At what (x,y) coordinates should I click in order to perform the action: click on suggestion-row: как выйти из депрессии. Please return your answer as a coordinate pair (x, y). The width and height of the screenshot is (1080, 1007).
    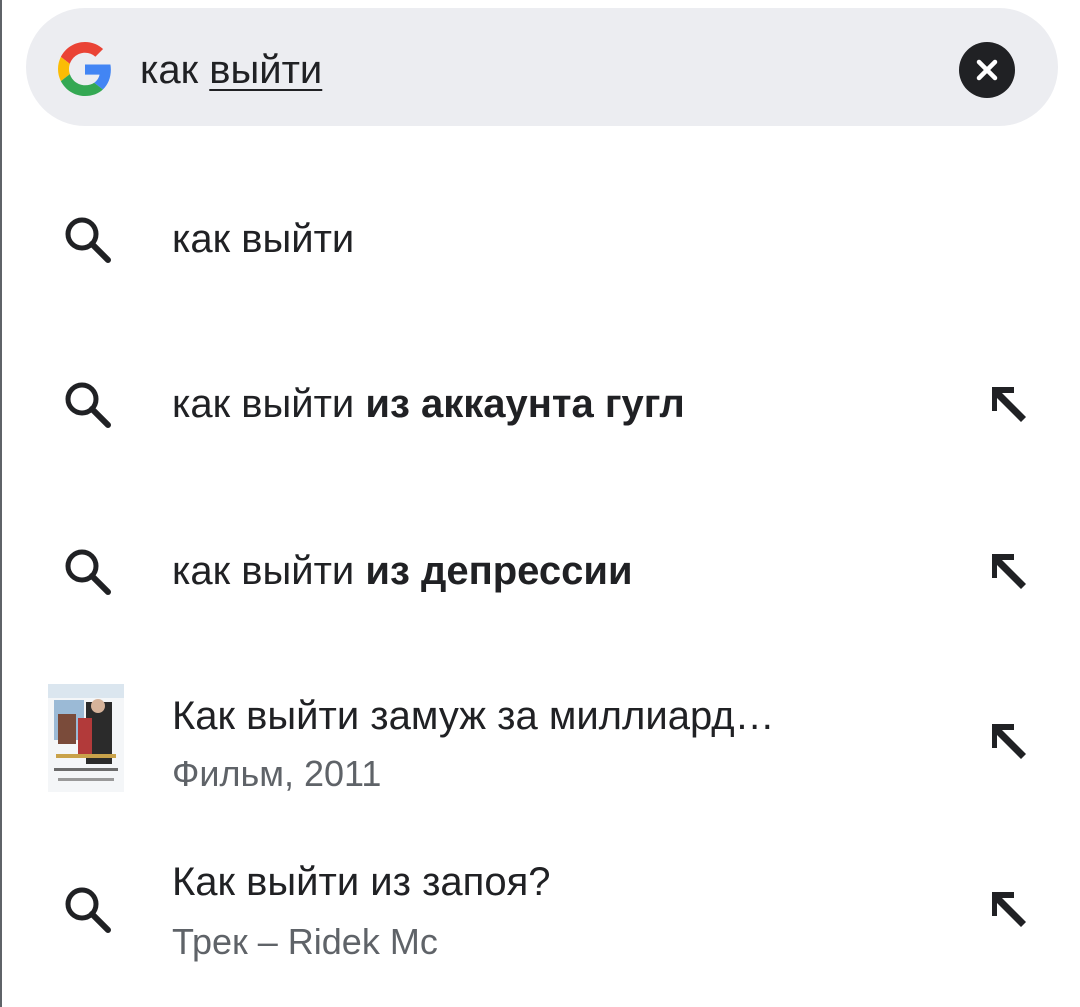
    Looking at the image, I should click on (541, 572).